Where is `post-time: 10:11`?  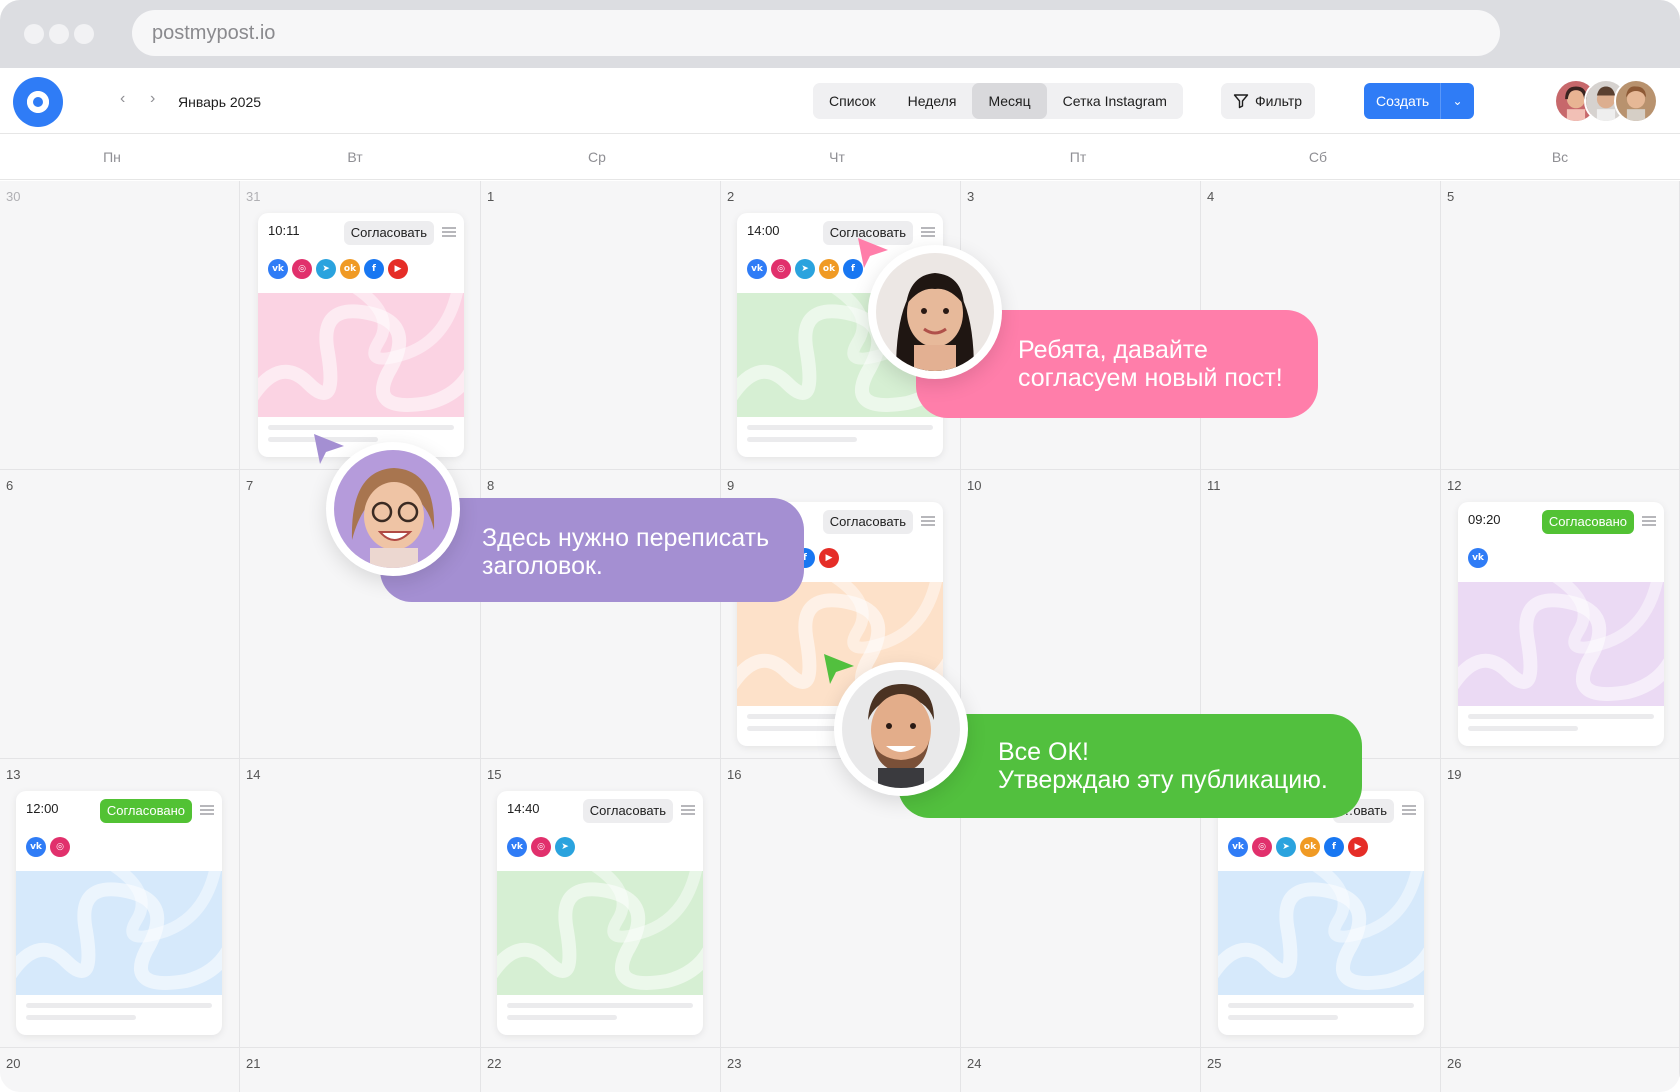 post-time: 10:11 is located at coordinates (284, 230).